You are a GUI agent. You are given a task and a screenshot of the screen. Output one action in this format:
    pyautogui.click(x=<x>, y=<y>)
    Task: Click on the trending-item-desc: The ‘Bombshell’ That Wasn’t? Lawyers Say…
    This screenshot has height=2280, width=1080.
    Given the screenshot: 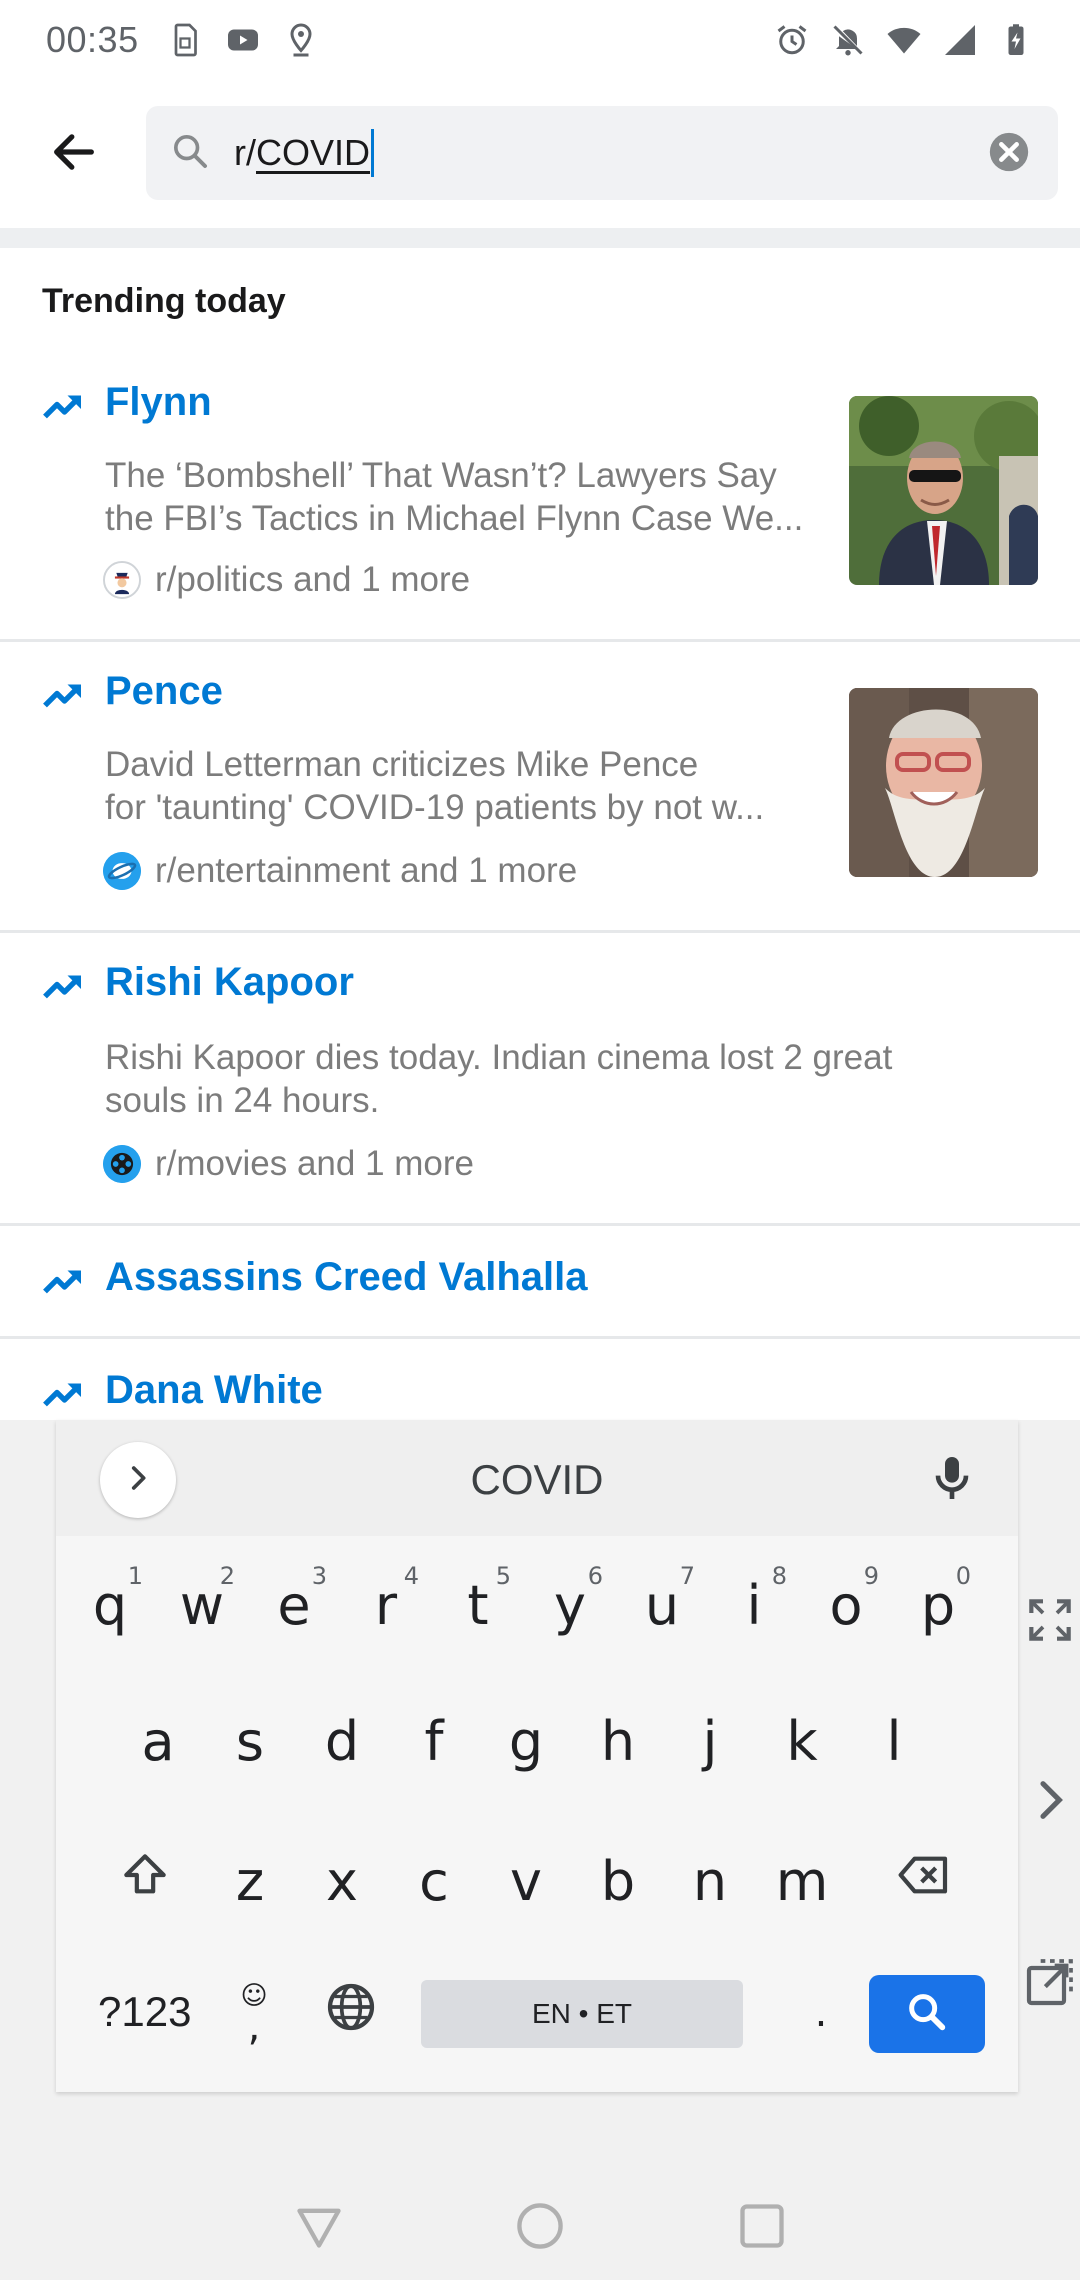 What is the action you would take?
    pyautogui.click(x=466, y=497)
    